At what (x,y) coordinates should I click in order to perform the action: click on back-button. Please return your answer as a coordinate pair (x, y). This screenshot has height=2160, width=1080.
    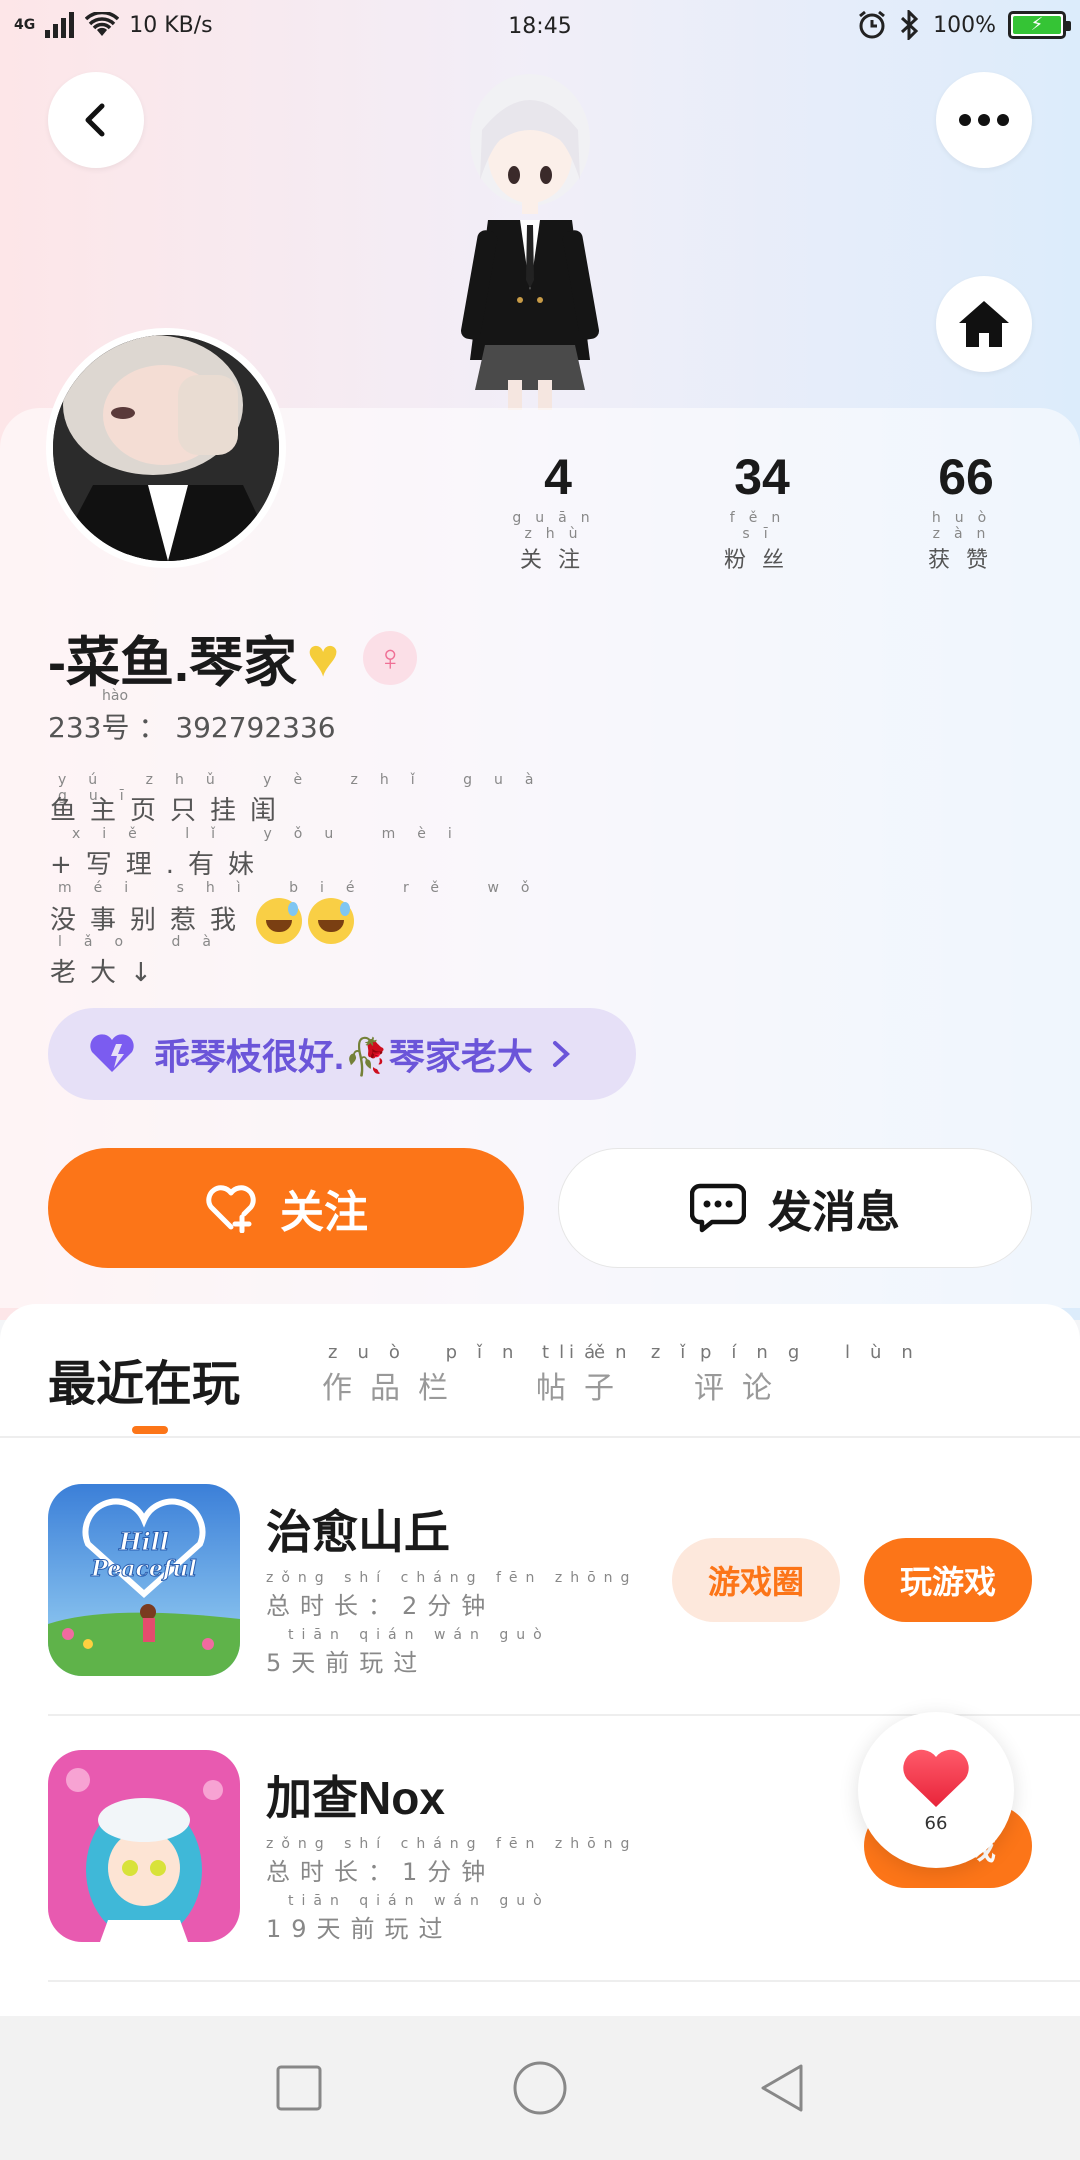
    Looking at the image, I should click on (96, 120).